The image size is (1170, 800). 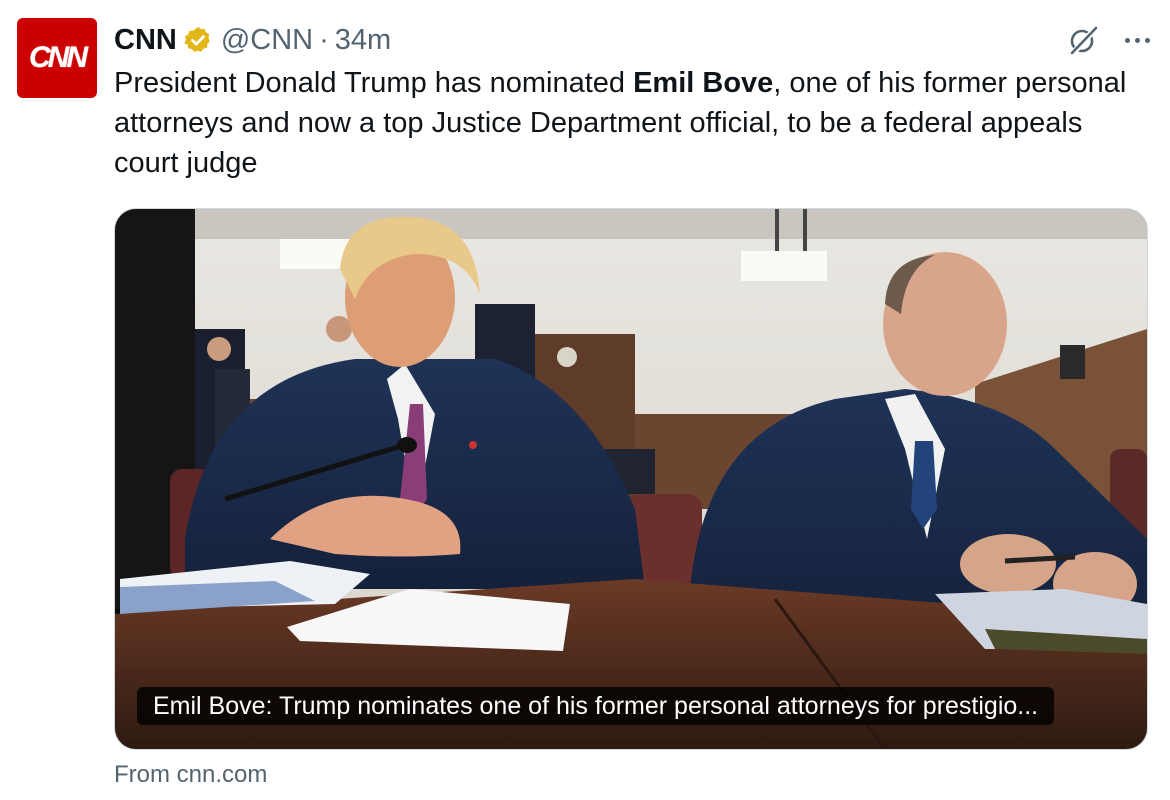 I want to click on cnn-logo-text: CNN, so click(x=58, y=57).